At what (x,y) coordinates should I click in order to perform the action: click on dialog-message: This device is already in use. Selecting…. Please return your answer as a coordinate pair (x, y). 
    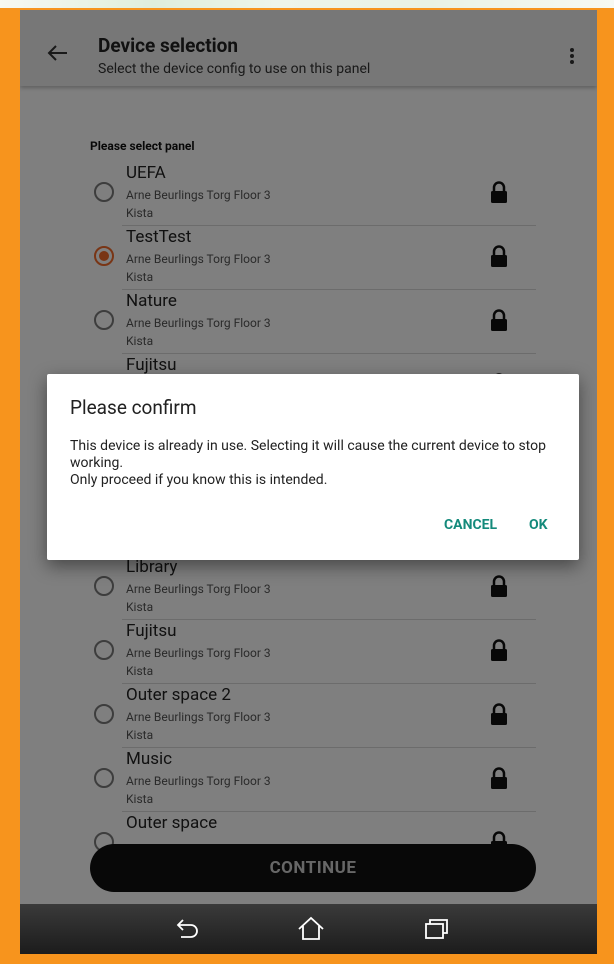
    Looking at the image, I should click on (315, 463).